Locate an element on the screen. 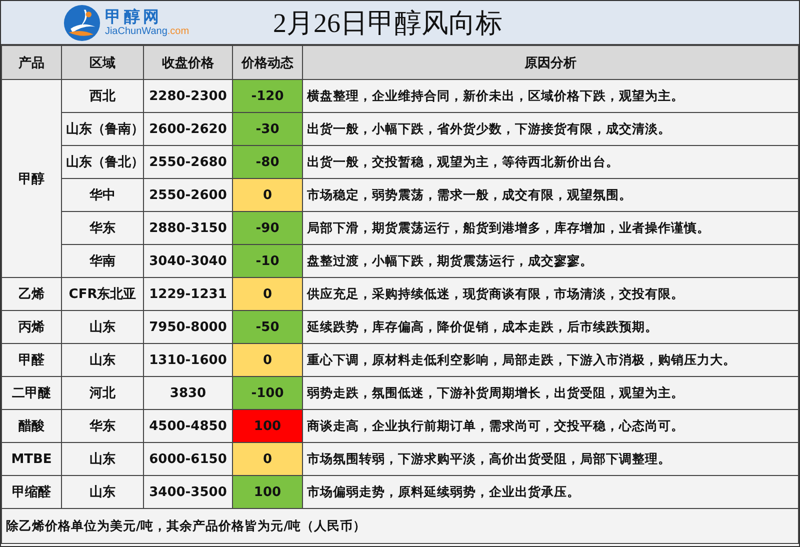 The width and height of the screenshot is (800, 547). column-header: 价格动态 is located at coordinates (267, 63).